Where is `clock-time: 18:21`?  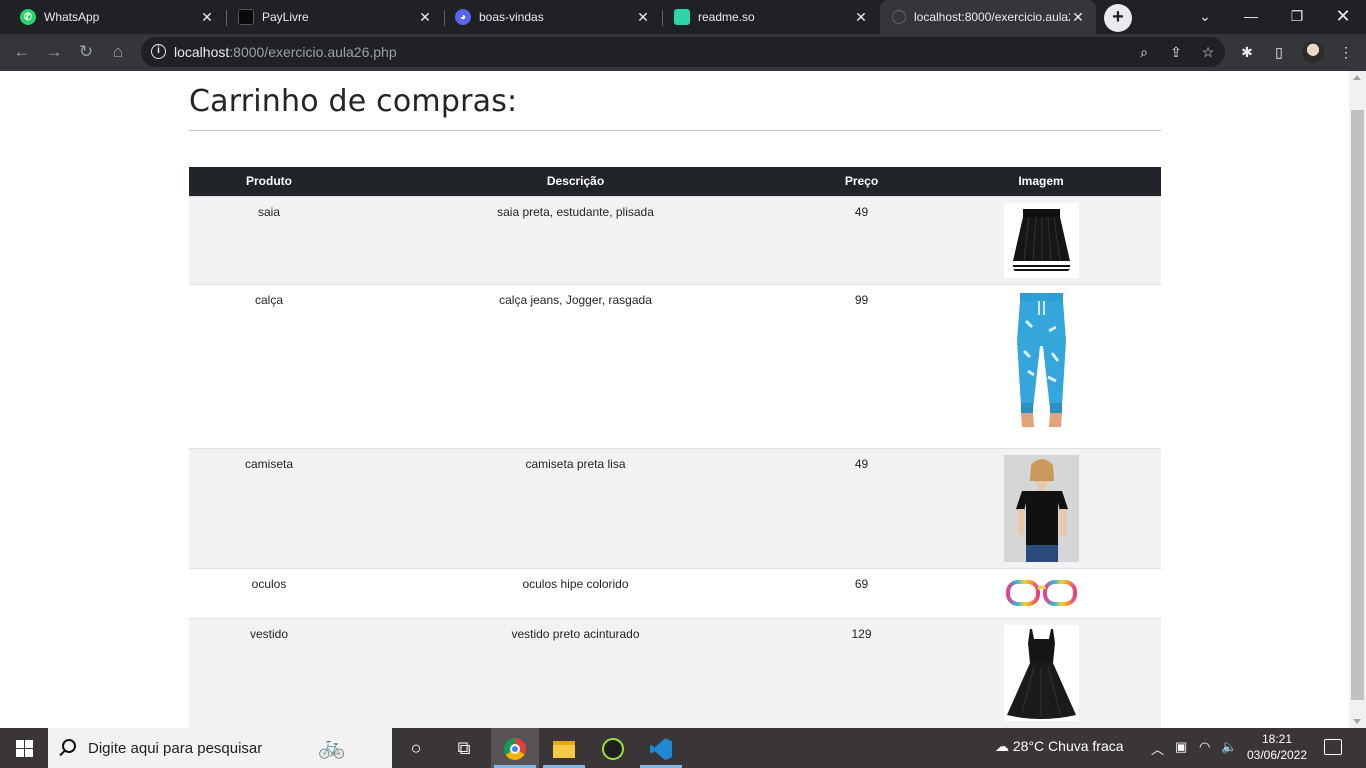
clock-time: 18:21 is located at coordinates (1277, 739).